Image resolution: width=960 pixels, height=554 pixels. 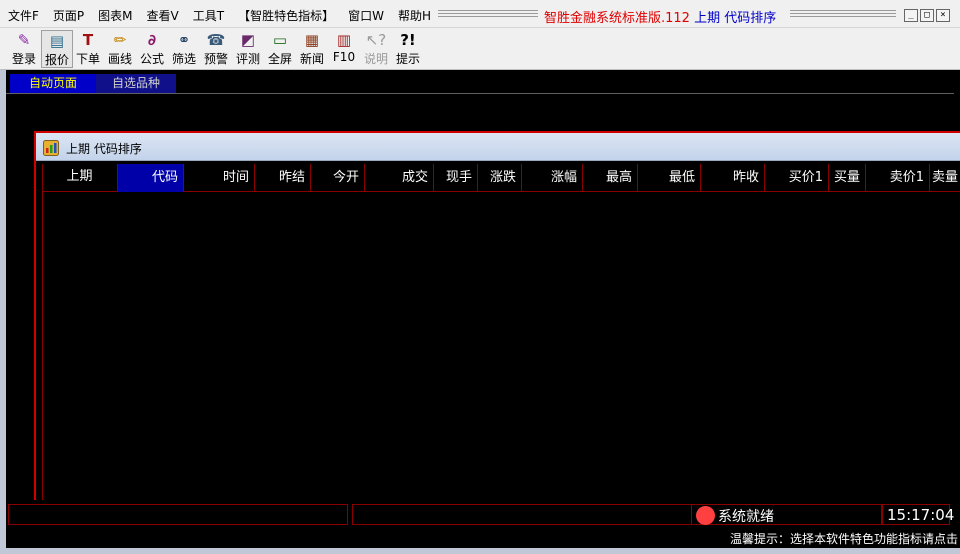 I want to click on minimize-button: _, so click(x=911, y=15).